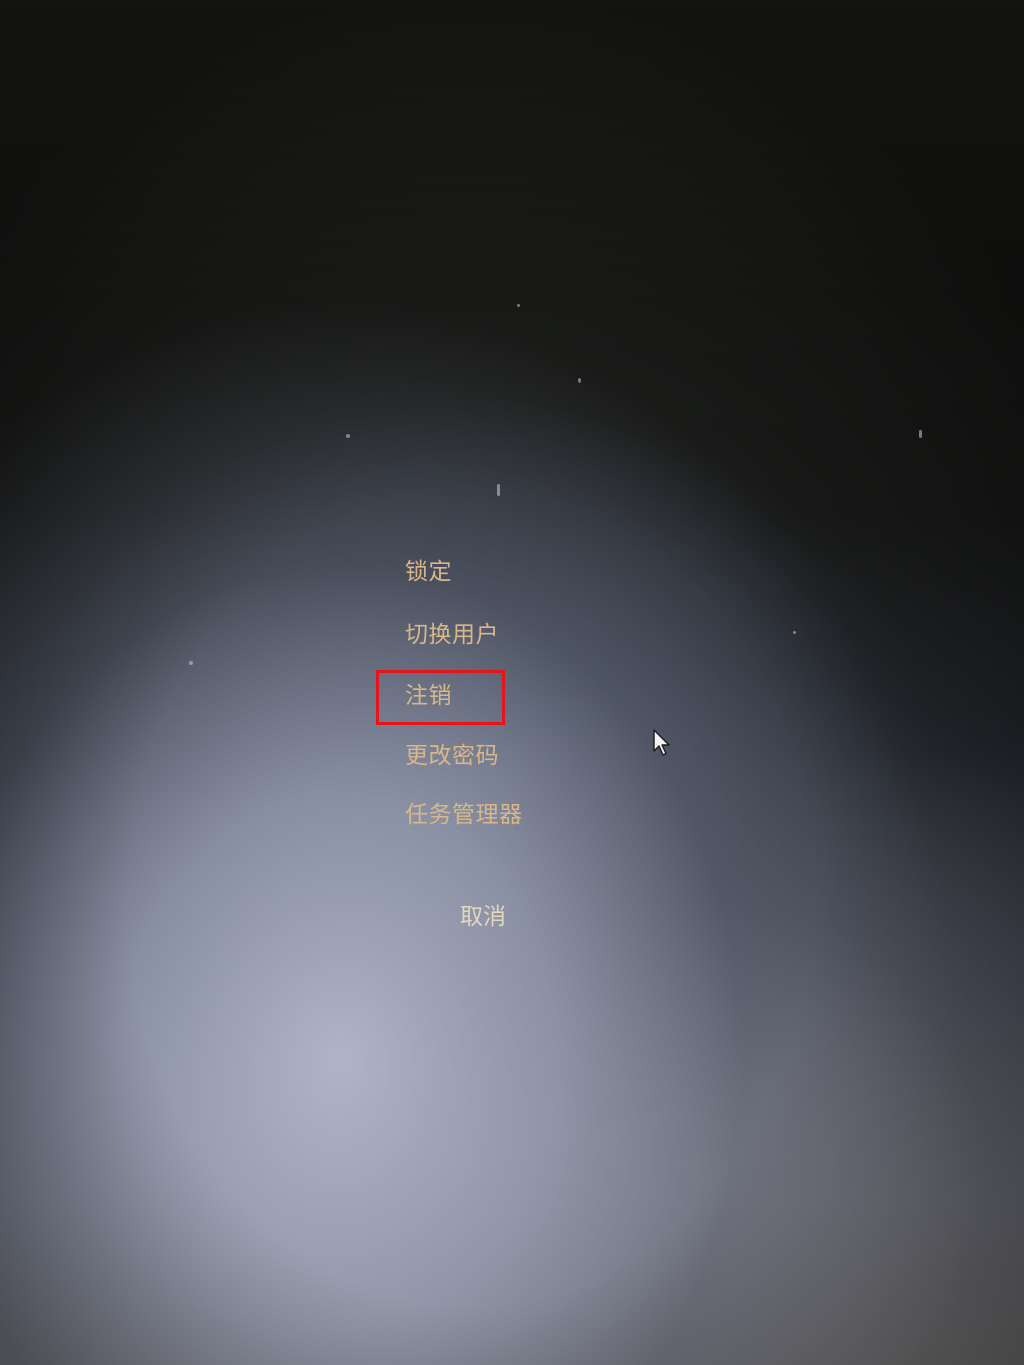 The image size is (1024, 1365). Describe the element at coordinates (452, 635) in the screenshot. I see `menu-item-switch-user: 切换用户` at that location.